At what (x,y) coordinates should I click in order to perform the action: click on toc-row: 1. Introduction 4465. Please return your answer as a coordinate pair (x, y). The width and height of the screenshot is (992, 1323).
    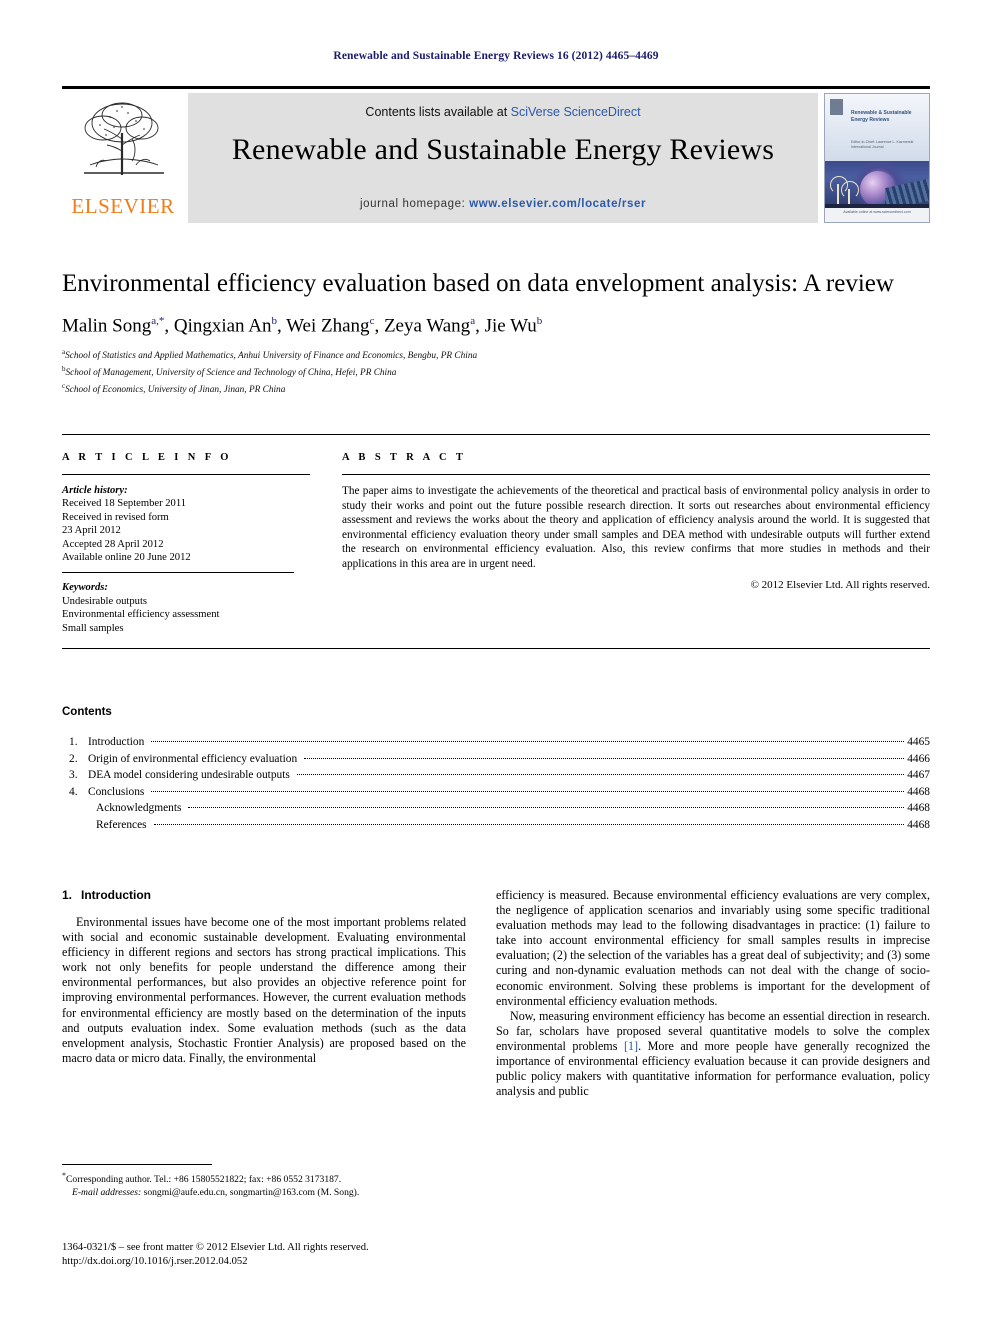
    Looking at the image, I should click on (496, 742).